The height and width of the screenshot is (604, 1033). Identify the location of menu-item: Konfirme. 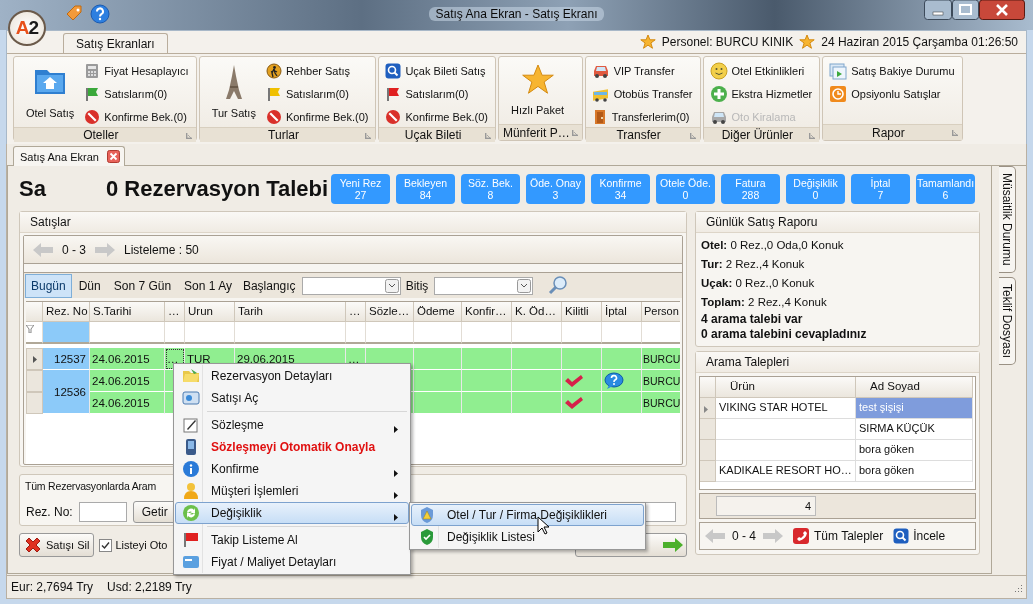
(292, 469).